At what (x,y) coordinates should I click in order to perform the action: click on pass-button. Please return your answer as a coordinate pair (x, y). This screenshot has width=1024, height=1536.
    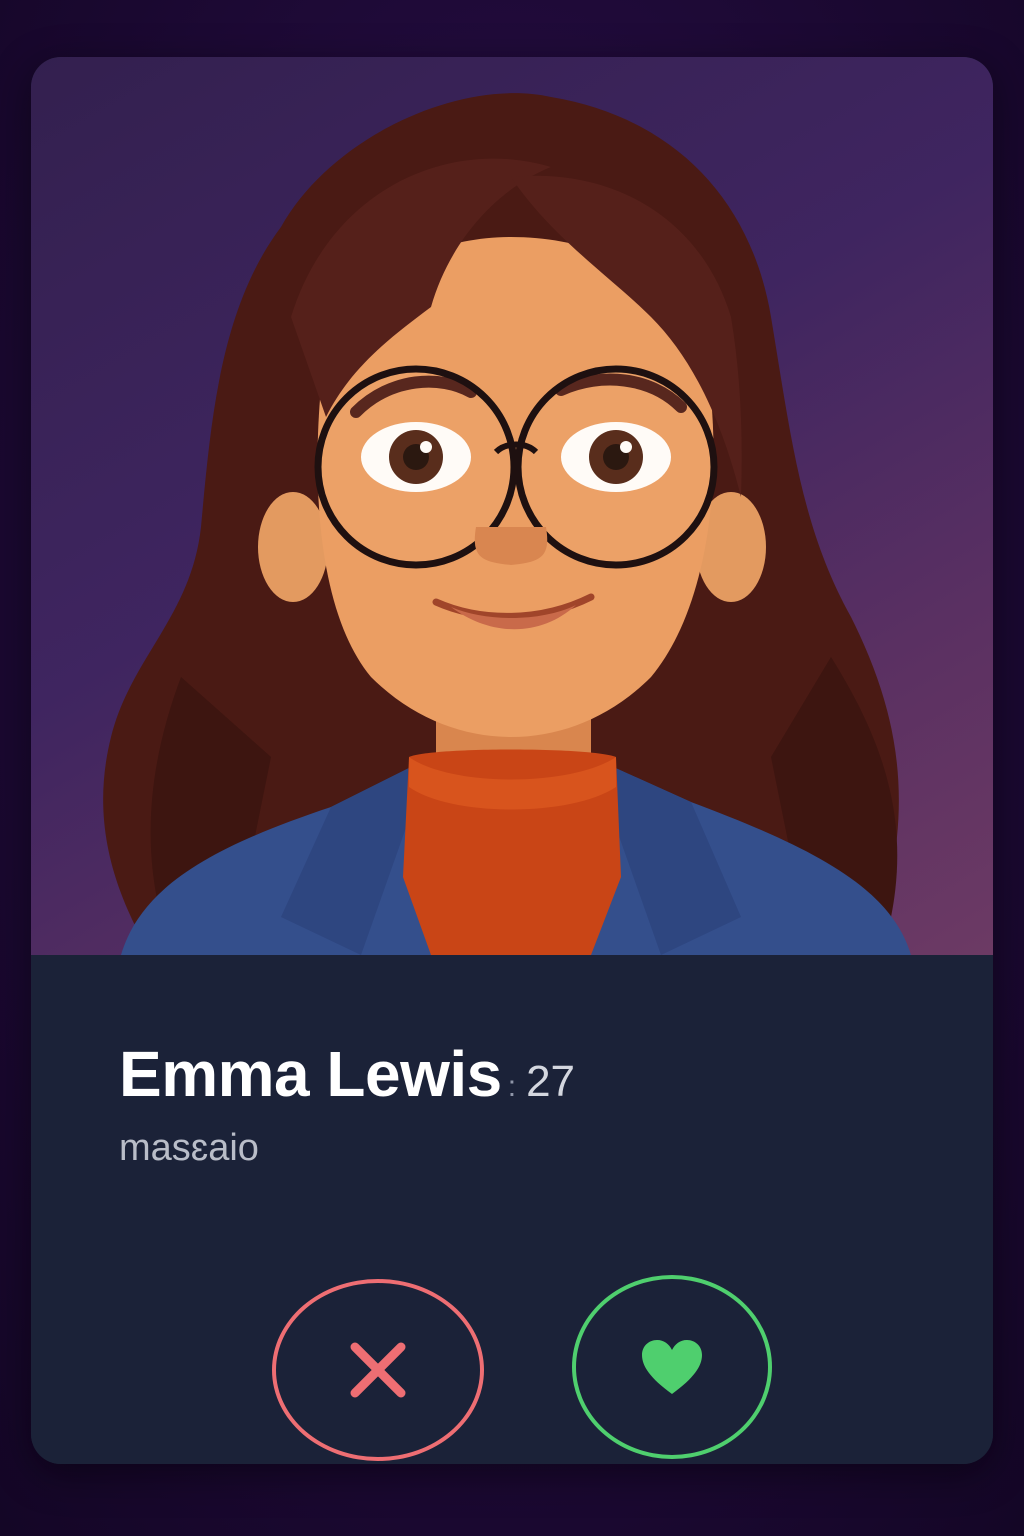
    Looking at the image, I should click on (378, 1370).